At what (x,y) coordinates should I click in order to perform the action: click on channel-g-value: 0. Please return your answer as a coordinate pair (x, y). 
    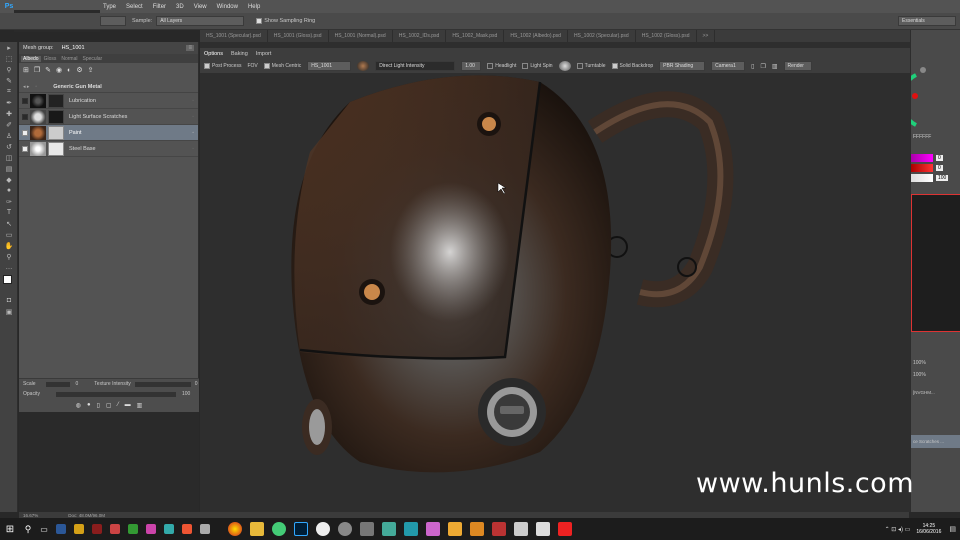
    Looking at the image, I should click on (939, 168).